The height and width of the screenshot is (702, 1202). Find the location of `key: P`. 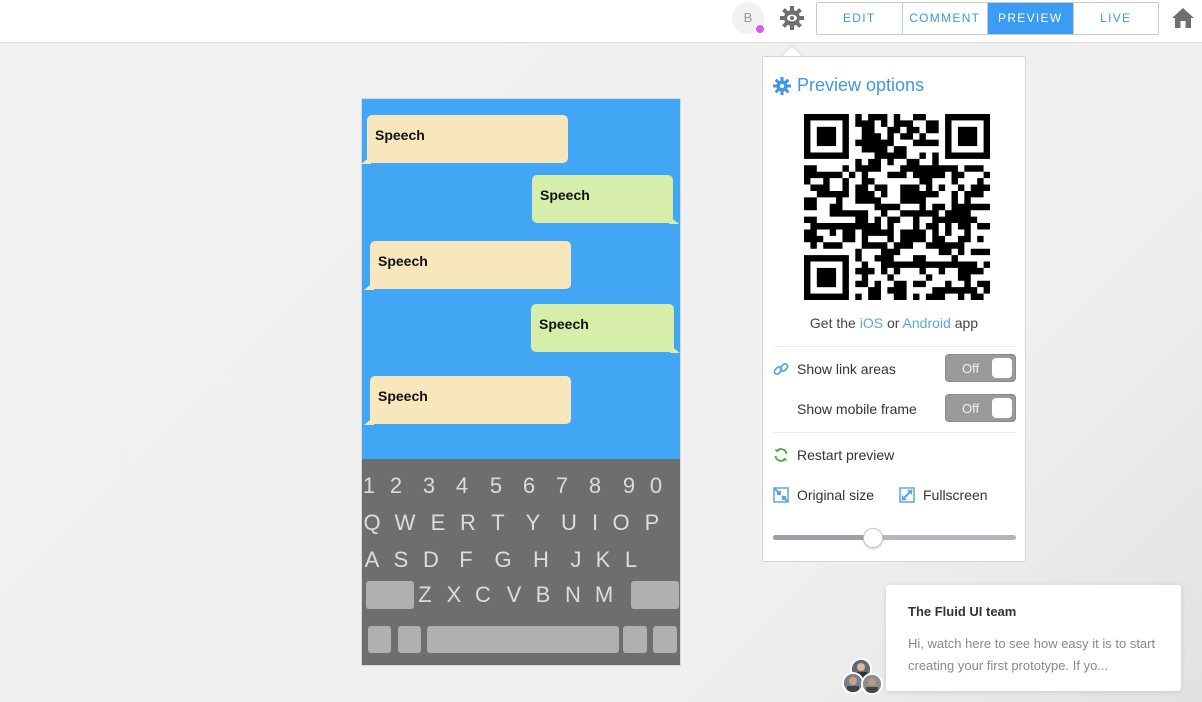

key: P is located at coordinates (652, 523).